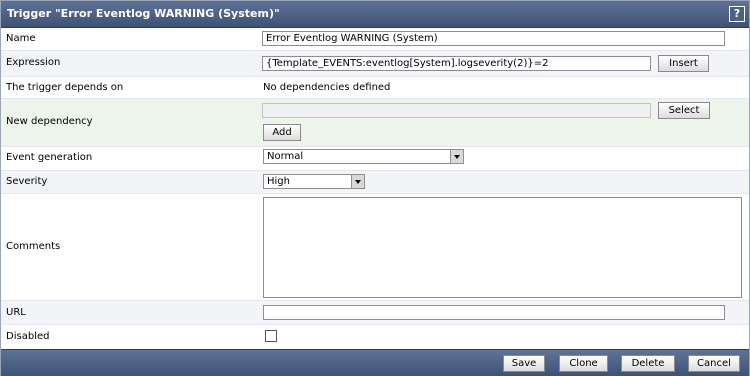 This screenshot has width=750, height=376. Describe the element at coordinates (375, 182) in the screenshot. I see `row-severity: Severity High` at that location.